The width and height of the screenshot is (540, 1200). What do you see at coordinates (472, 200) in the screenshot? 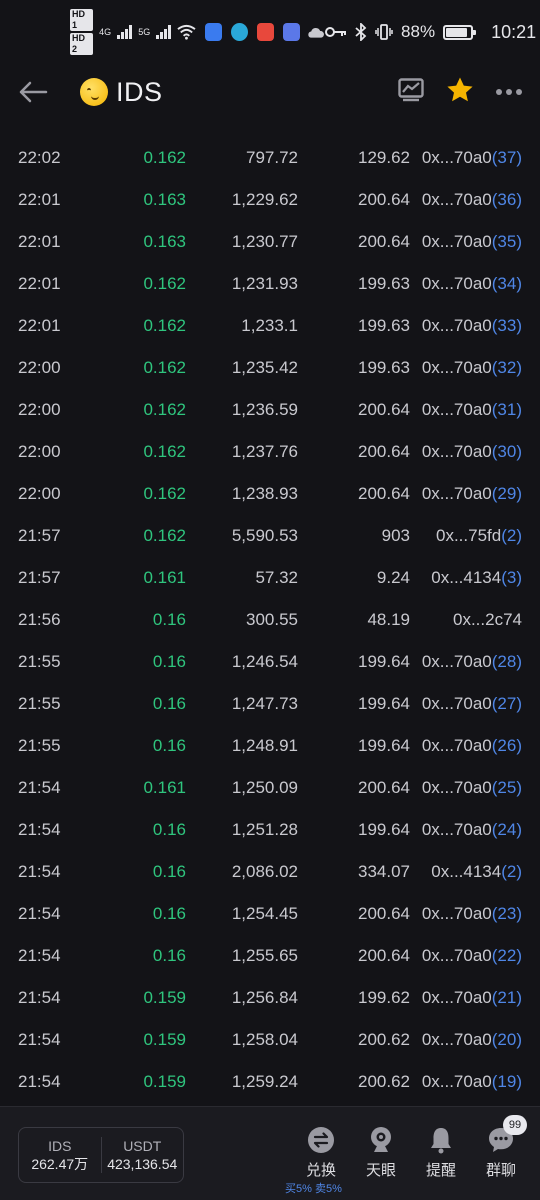
I see `trade-address: 0x...70a0(36)` at bounding box center [472, 200].